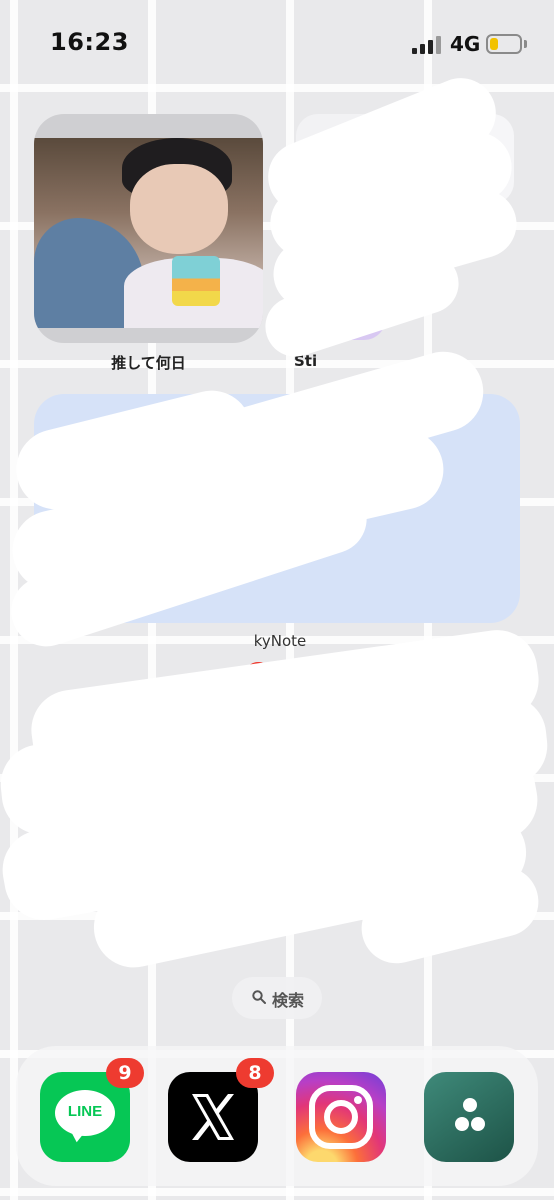 This screenshot has height=1200, width=554. Describe the element at coordinates (259, 997) in the screenshot. I see `magnifier-icon` at that location.